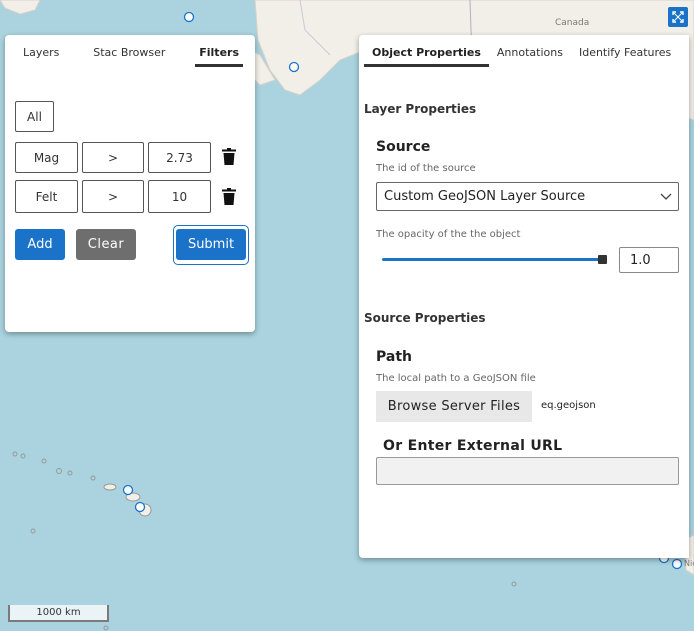  What do you see at coordinates (106, 244) in the screenshot?
I see `clear-filters-button: Clear` at bounding box center [106, 244].